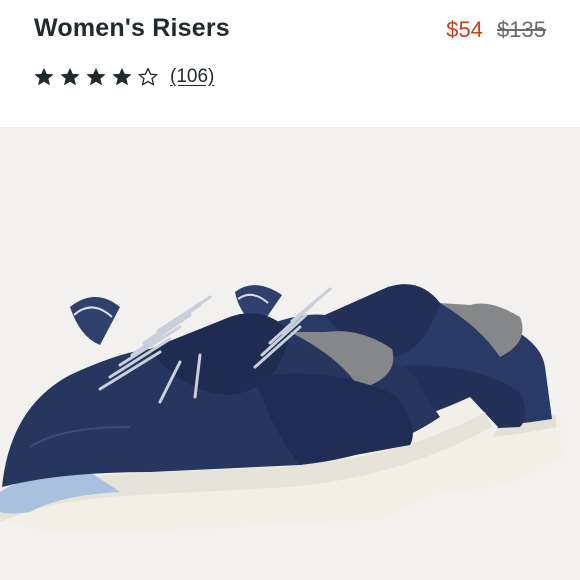 The image size is (580, 580). Describe the element at coordinates (521, 29) in the screenshot. I see `original-price: $135` at that location.